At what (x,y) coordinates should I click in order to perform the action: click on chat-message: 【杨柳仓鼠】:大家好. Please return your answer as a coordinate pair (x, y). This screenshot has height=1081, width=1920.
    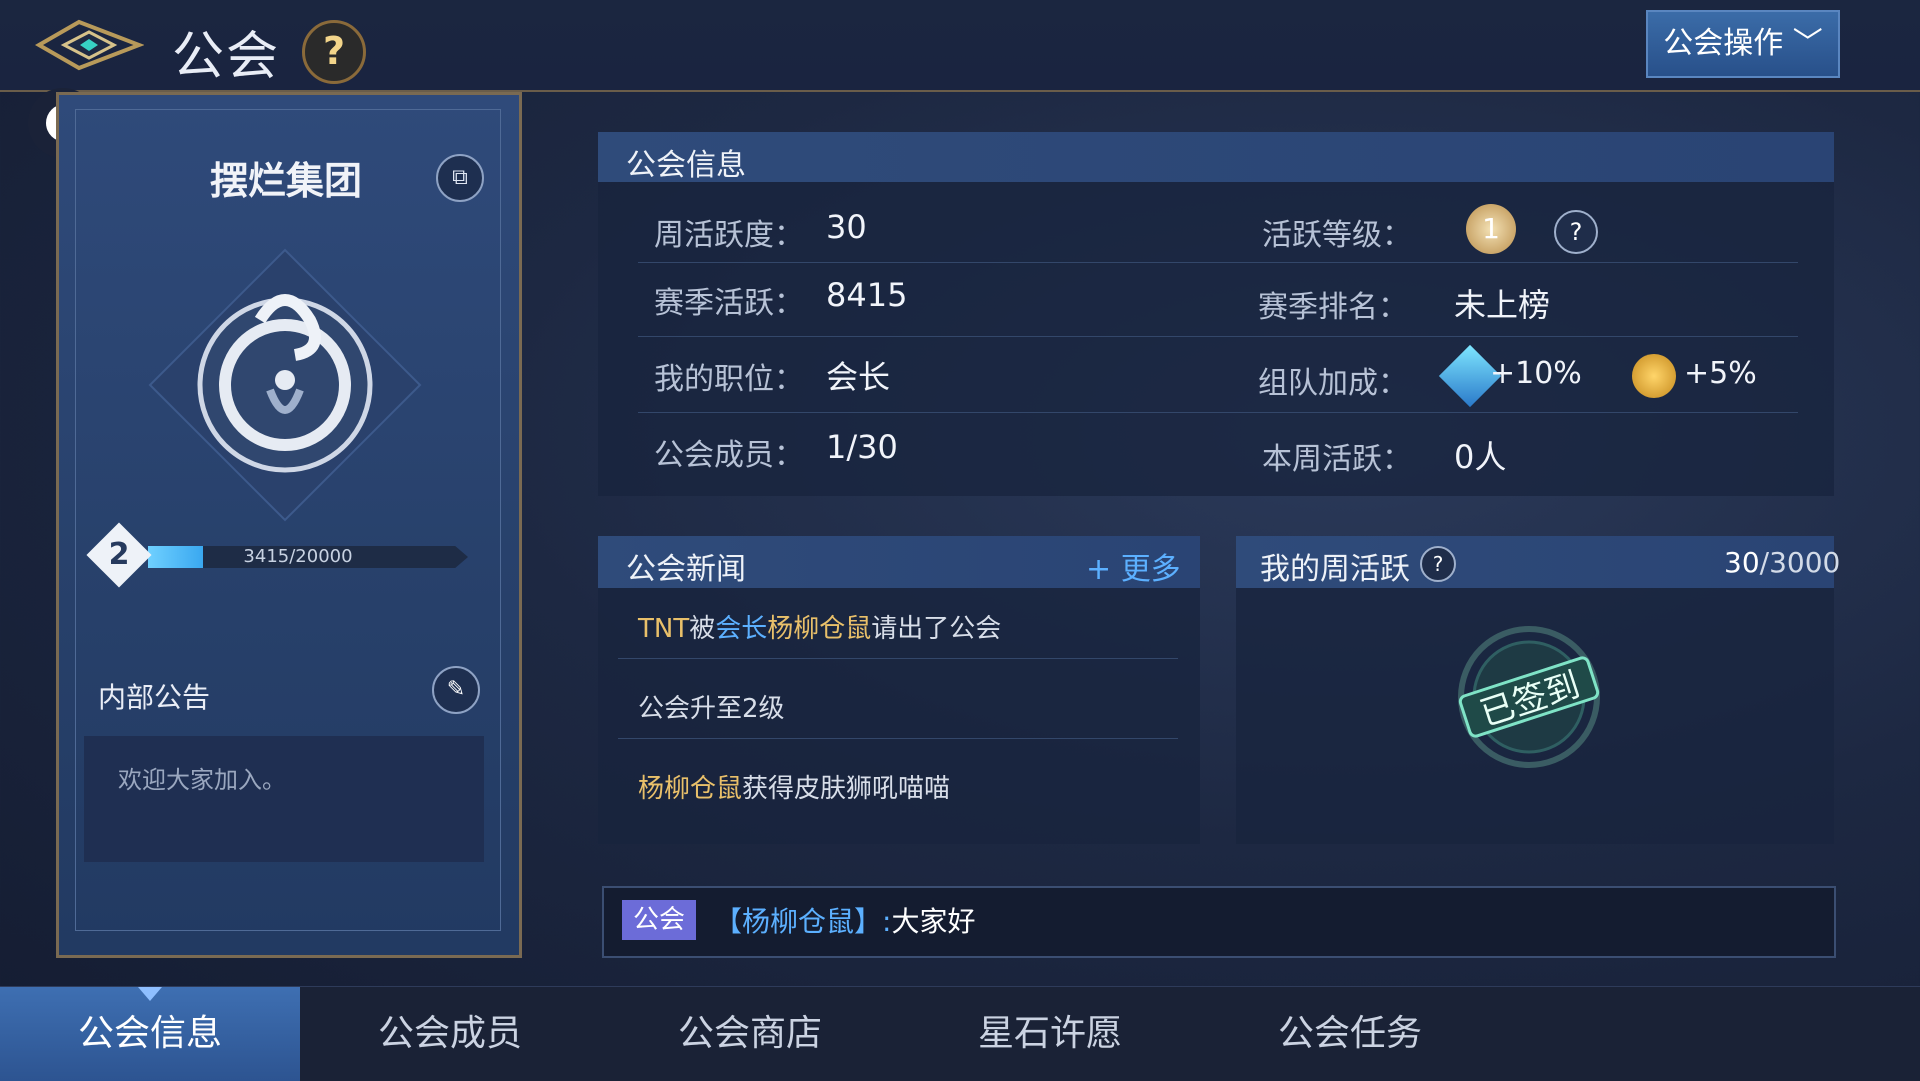
    Looking at the image, I should click on (844, 920).